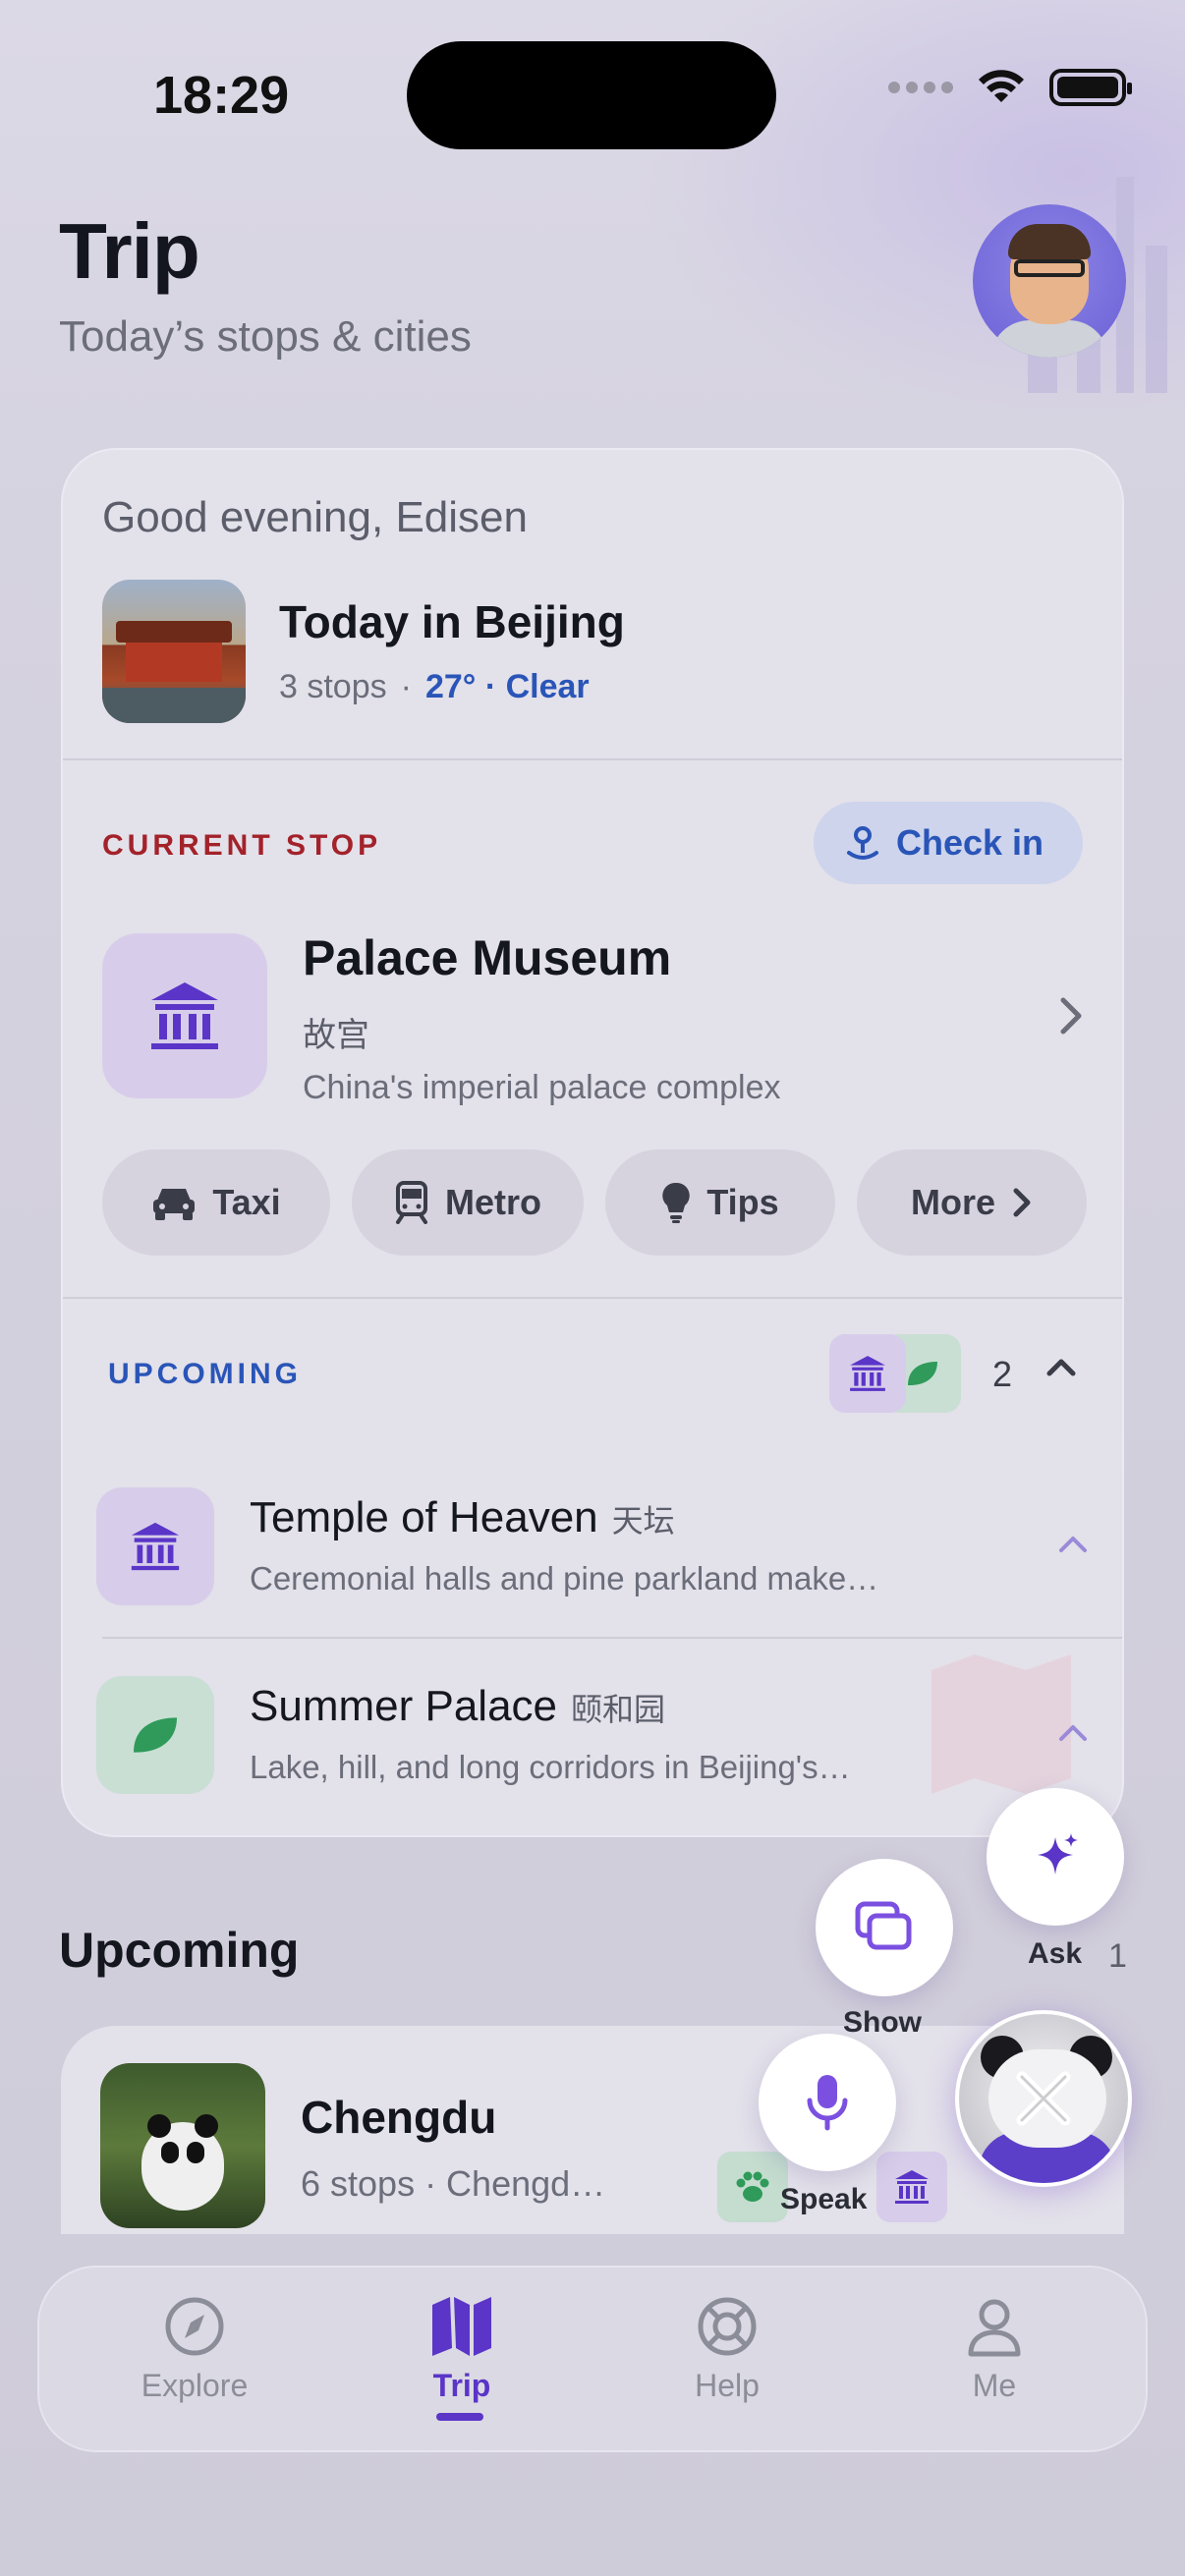 Image resolution: width=1185 pixels, height=2576 pixels. I want to click on stop-name: Summer Palace, so click(404, 1706).